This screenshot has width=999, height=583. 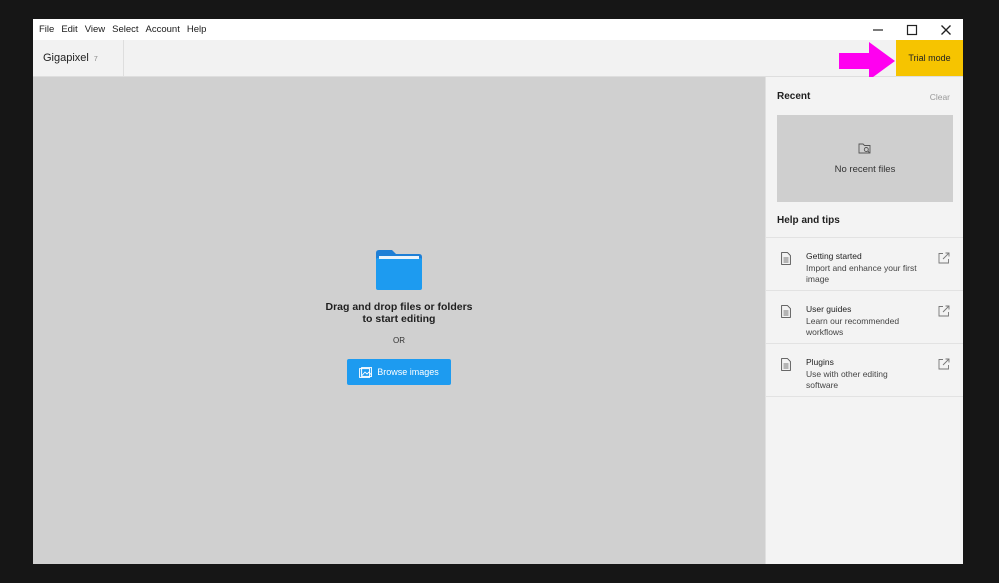 What do you see at coordinates (498, 58) in the screenshot?
I see `app-header: Gigapixel 7 Trial mode` at bounding box center [498, 58].